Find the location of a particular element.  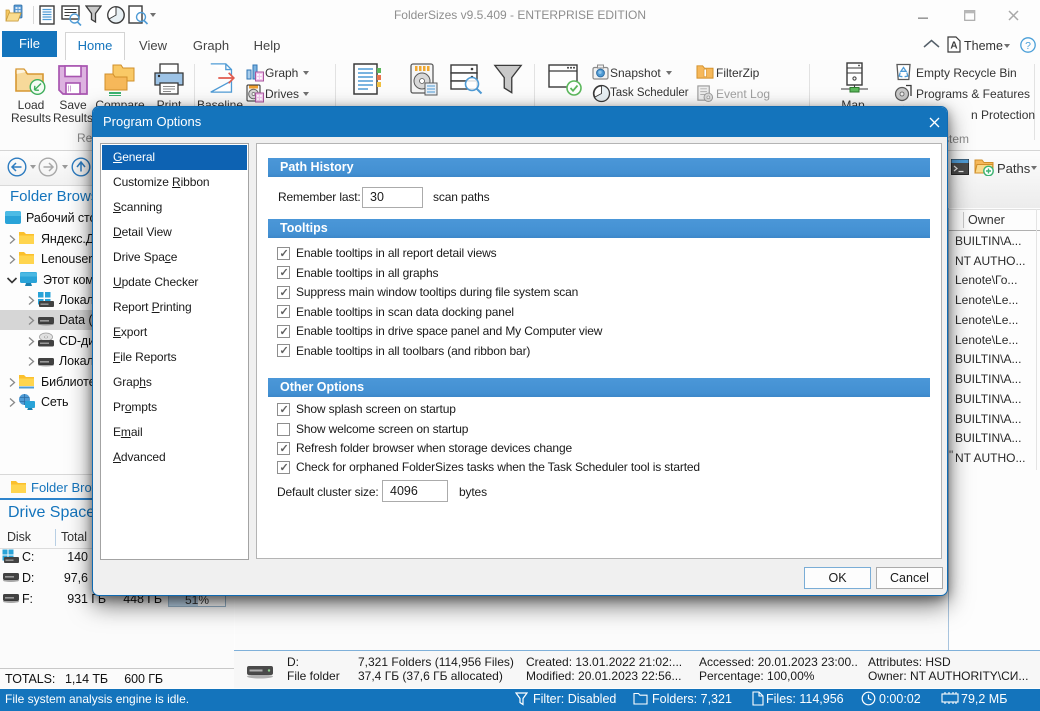

svg-text: A is located at coordinates (953, 46).